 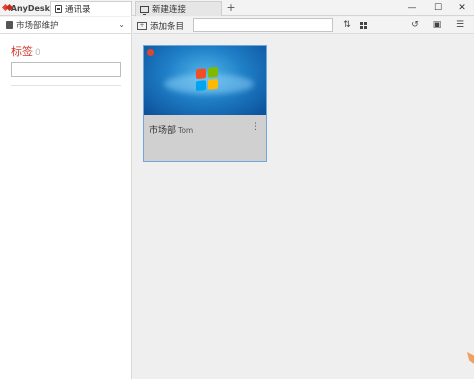 I want to click on sort-icon: ⇅, so click(x=347, y=25).